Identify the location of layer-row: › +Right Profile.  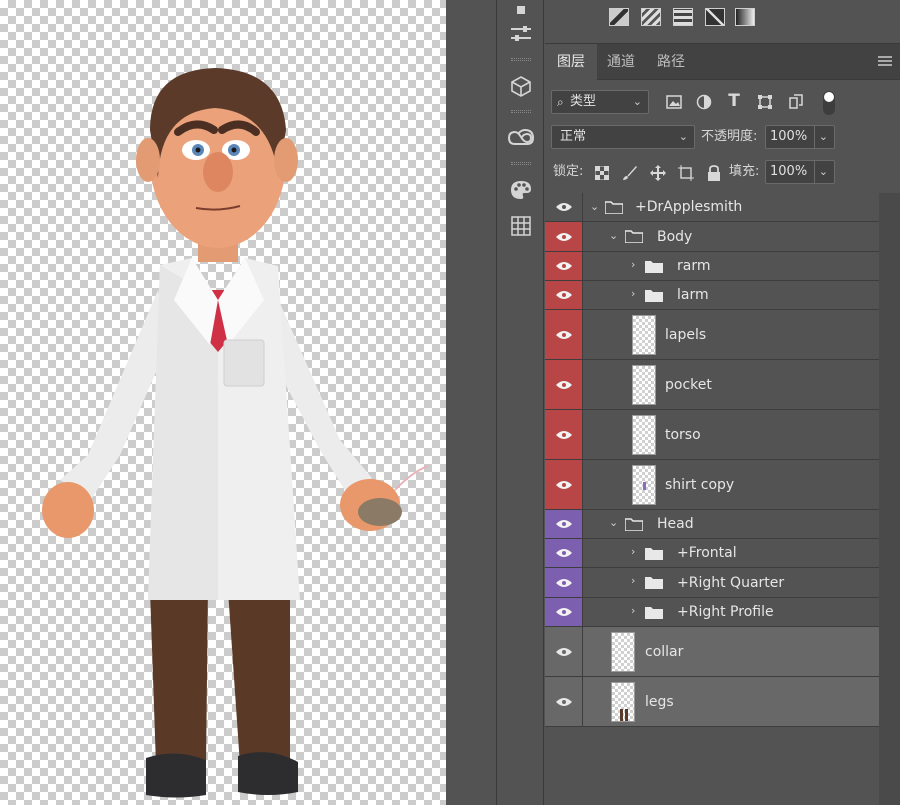
(712, 612).